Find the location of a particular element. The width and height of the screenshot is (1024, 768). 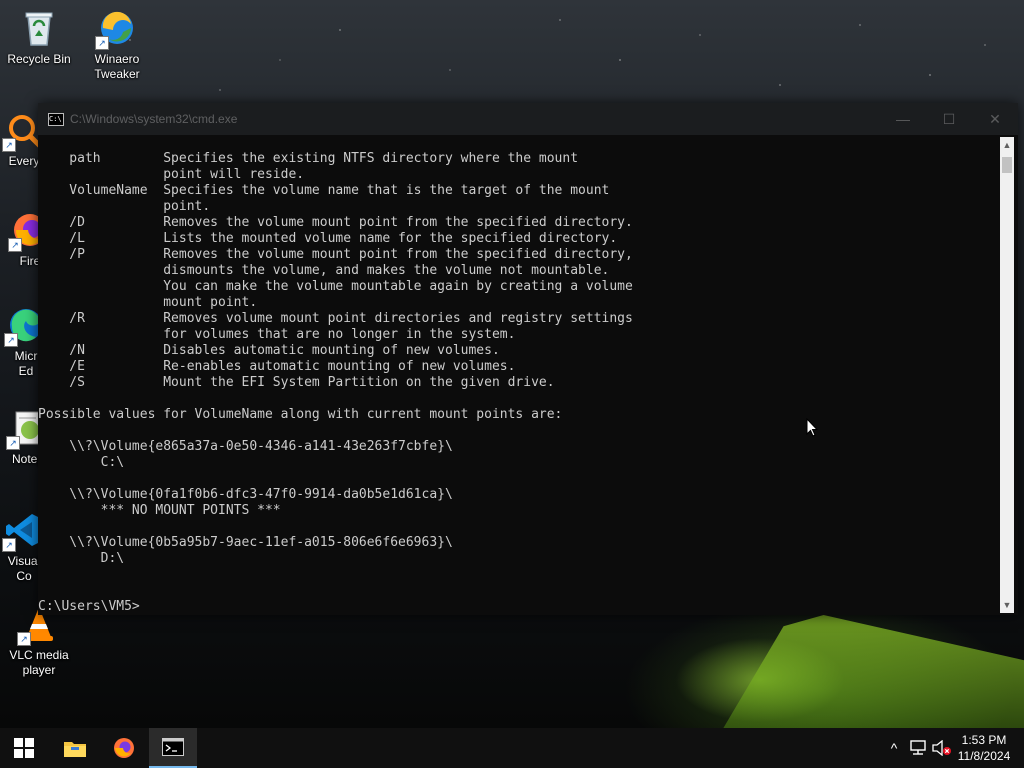

command-prompt-icon: C:\ is located at coordinates (56, 119).